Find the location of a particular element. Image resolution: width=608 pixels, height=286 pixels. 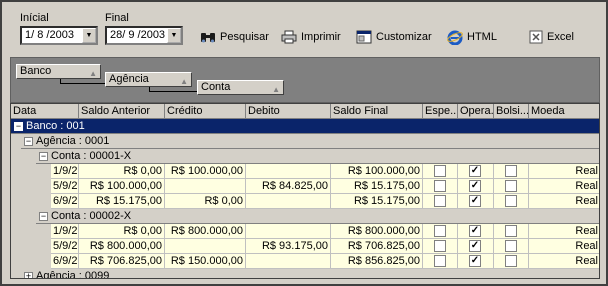

search-button: Pesquisar is located at coordinates (234, 37).